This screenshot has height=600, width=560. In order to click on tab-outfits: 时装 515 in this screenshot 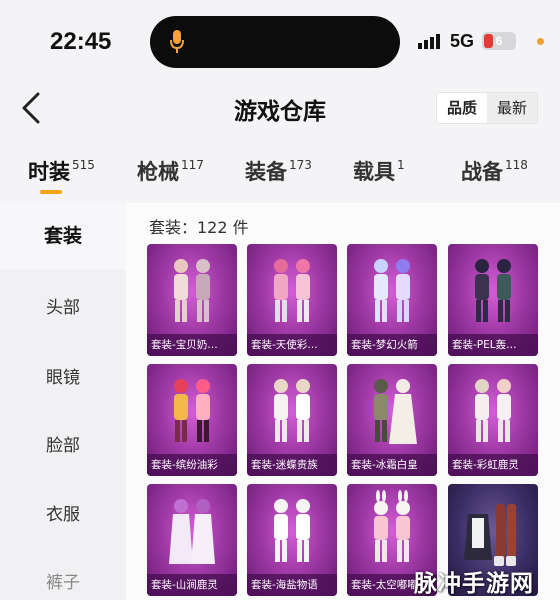, I will do `click(61, 171)`.